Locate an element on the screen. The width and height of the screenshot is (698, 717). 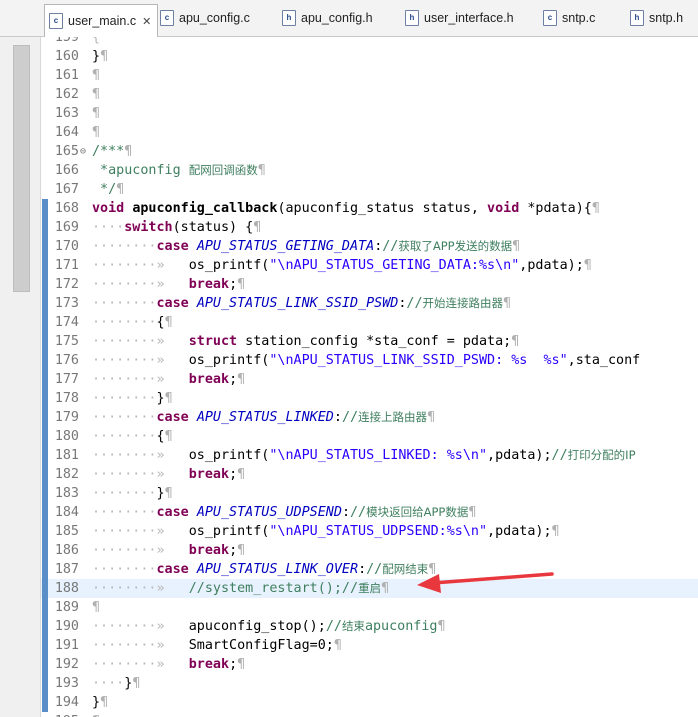
code-line: 166 *apuconfig 配网回调函数¶ is located at coordinates (369, 170).